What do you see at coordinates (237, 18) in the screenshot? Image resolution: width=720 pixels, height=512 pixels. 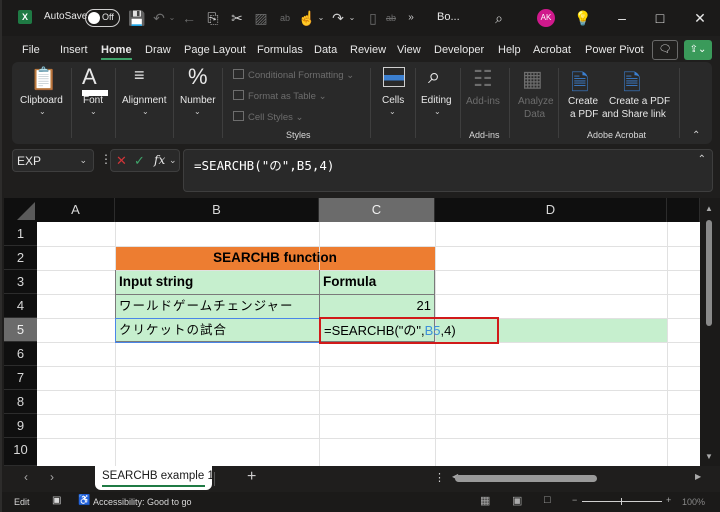 I see `cut-icon: ✂` at bounding box center [237, 18].